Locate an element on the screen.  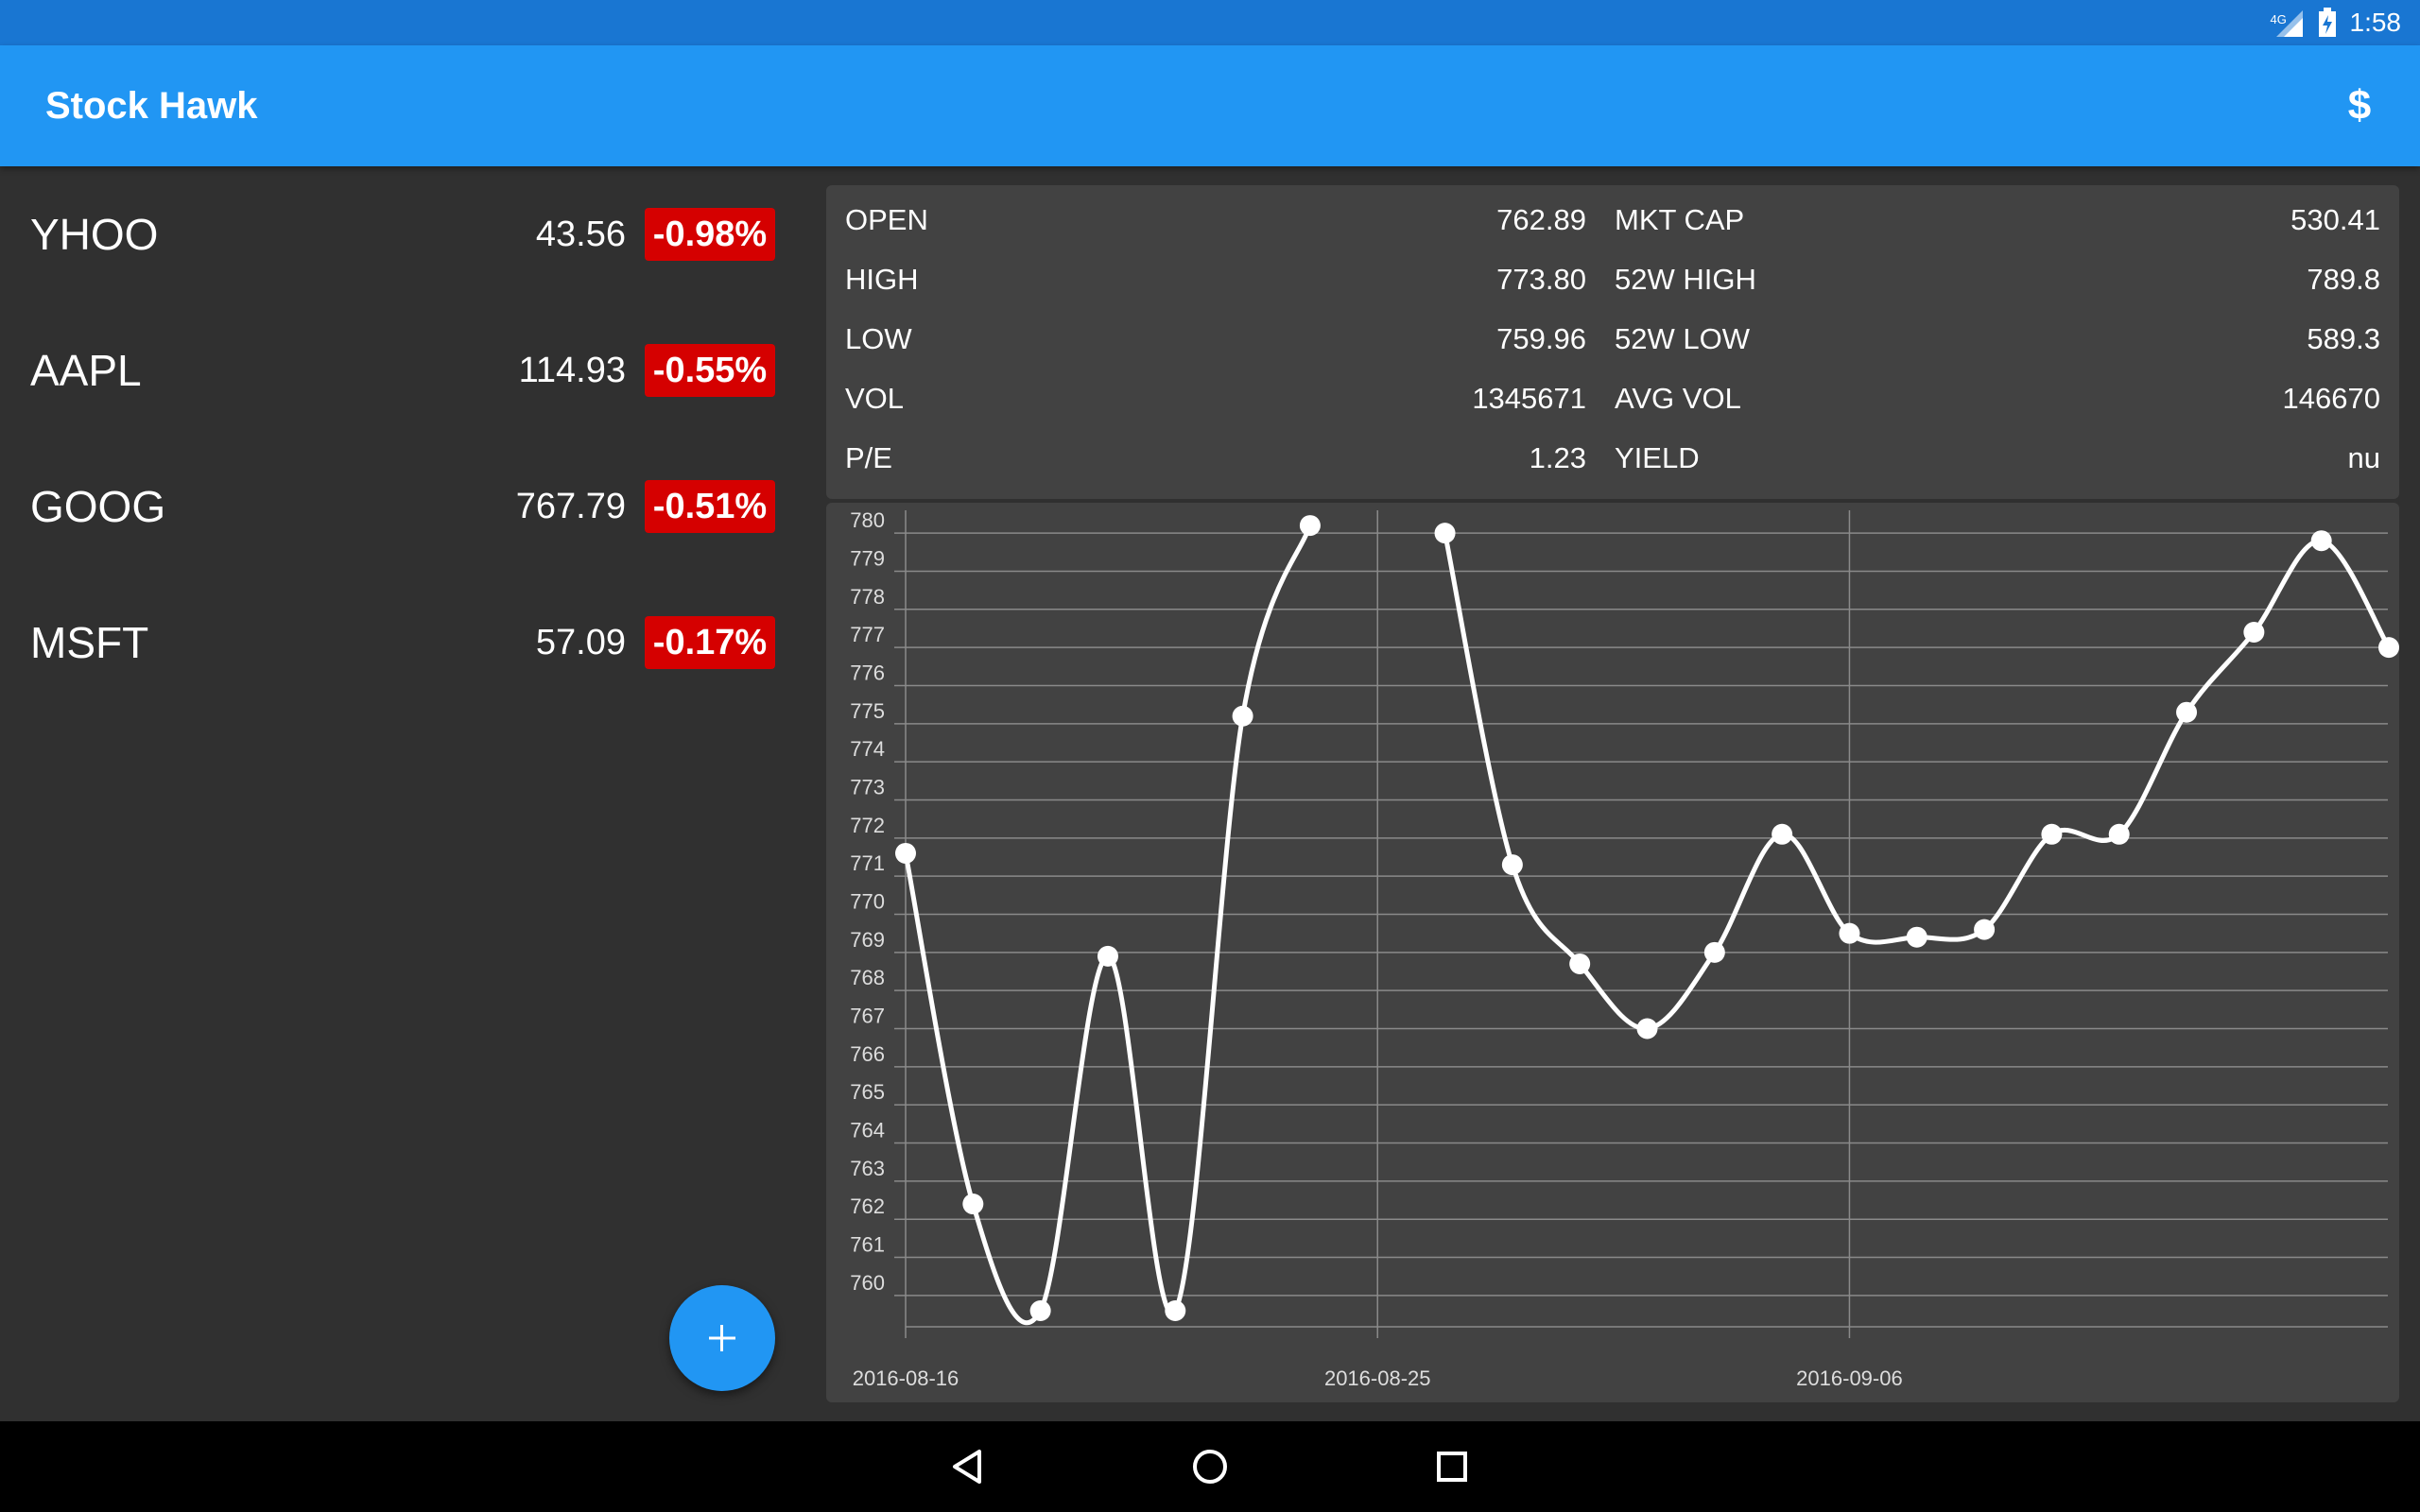
x-tick-label: 2016-08-25 is located at coordinates (1377, 1378).